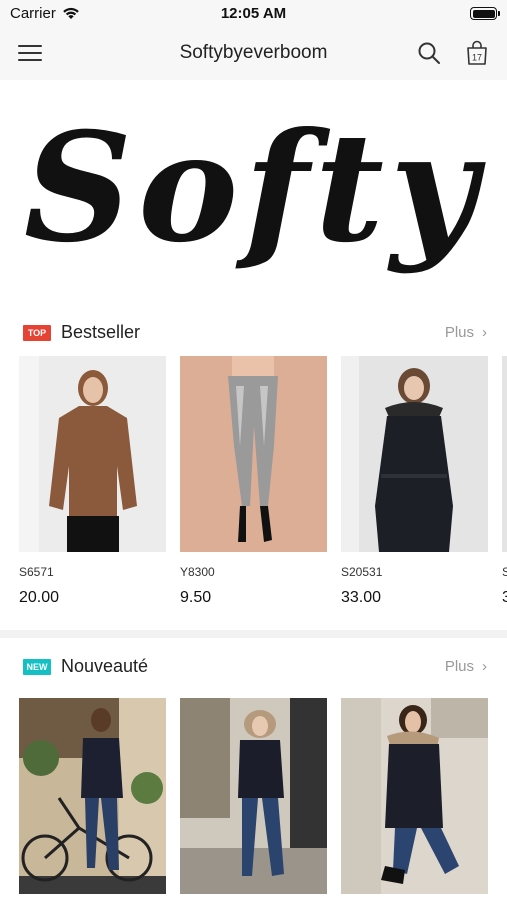  I want to click on product-card: S 3, so click(504, 481).